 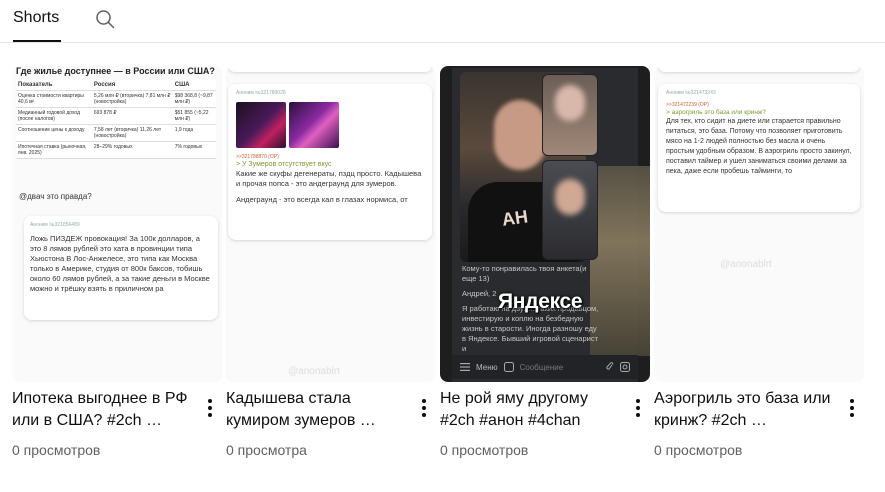 I want to click on video-caption: Яндексе, so click(x=540, y=301).